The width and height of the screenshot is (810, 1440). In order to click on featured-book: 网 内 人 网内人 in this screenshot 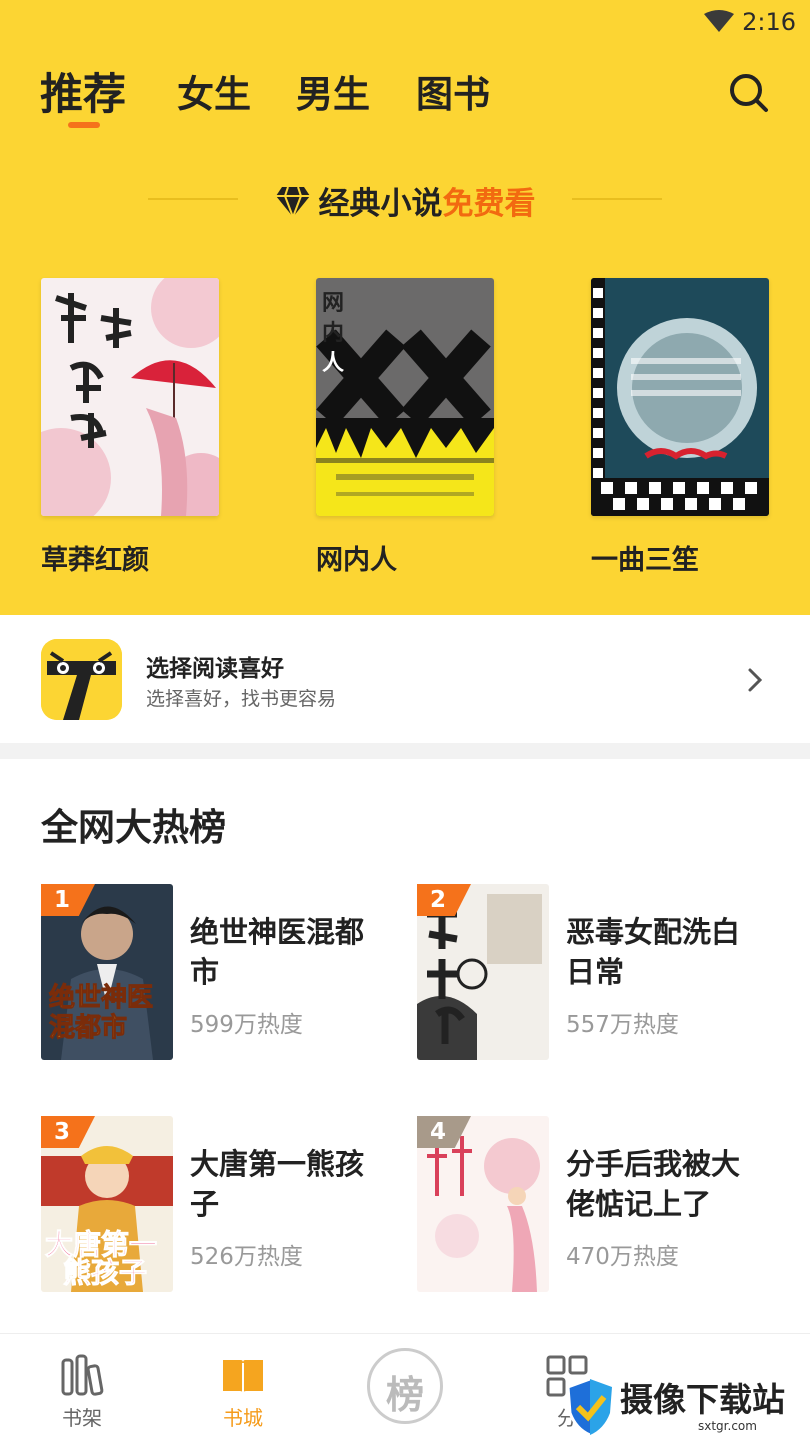, I will do `click(405, 427)`.